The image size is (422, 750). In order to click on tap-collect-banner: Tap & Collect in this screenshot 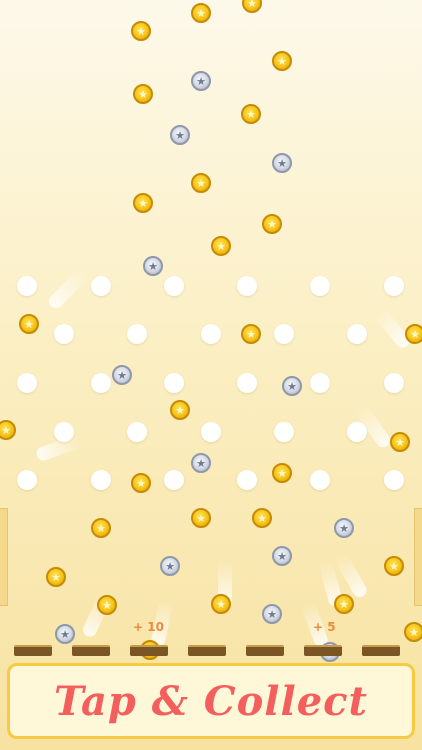, I will do `click(211, 701)`.